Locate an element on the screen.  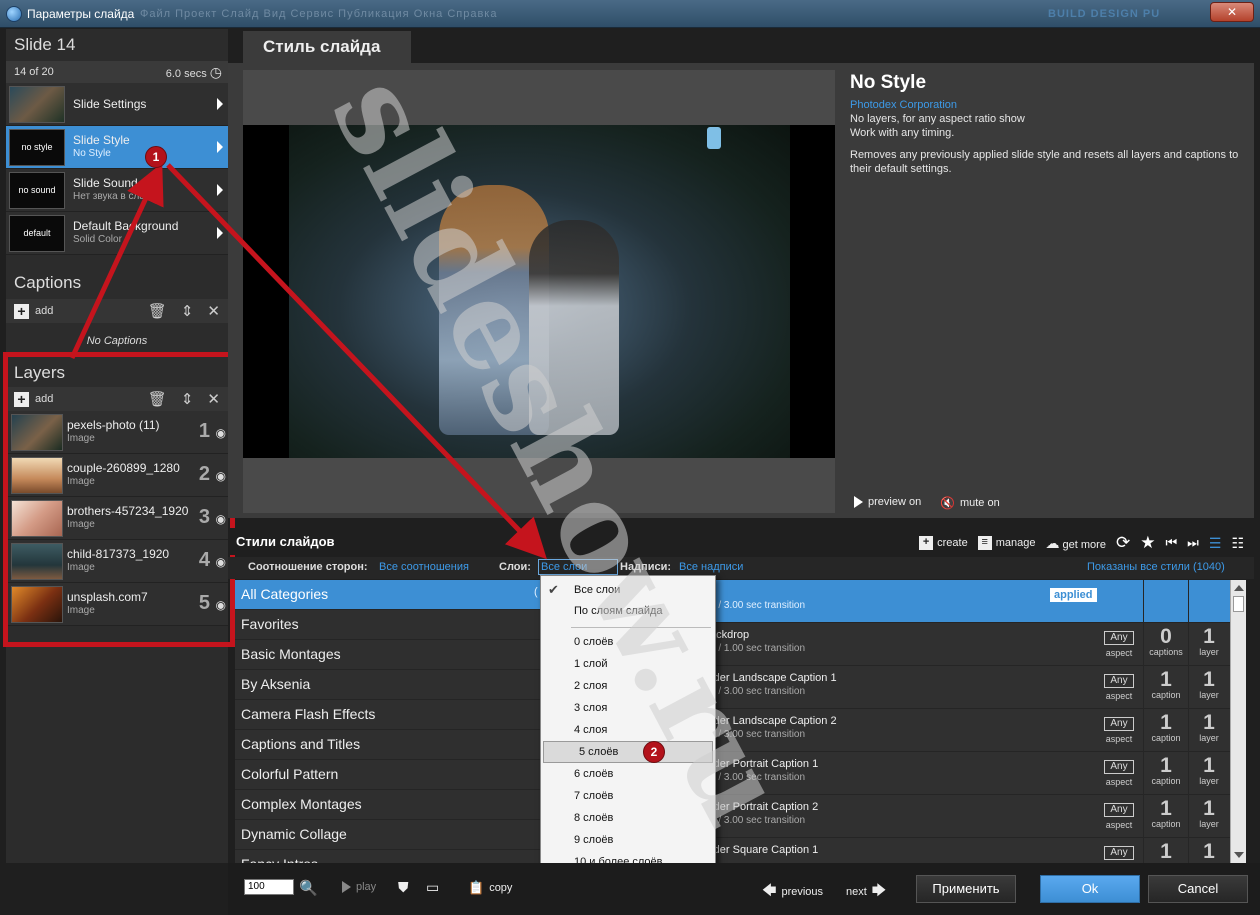
get-more-button: ☁ get more is located at coordinates (1075, 543).